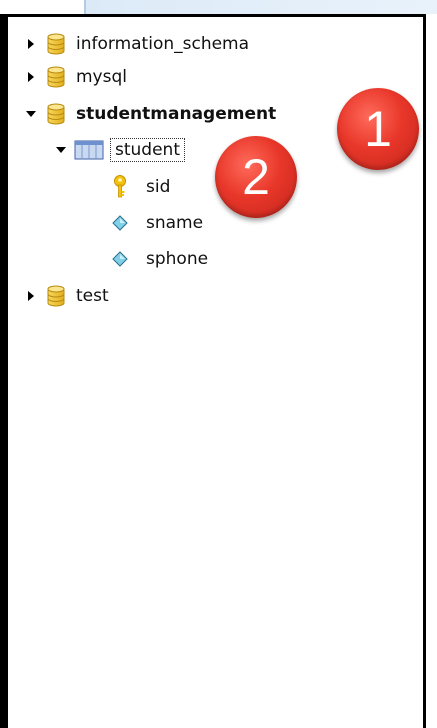  I want to click on tree-node-test: test, so click(66, 296).